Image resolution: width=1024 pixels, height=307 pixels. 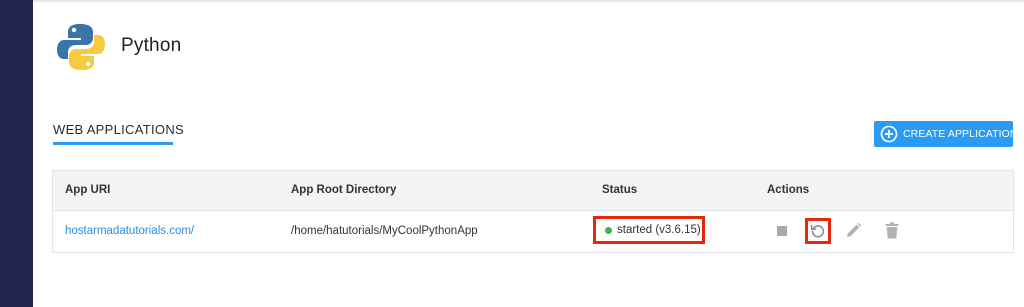 I want to click on top-divider, so click(x=528, y=1).